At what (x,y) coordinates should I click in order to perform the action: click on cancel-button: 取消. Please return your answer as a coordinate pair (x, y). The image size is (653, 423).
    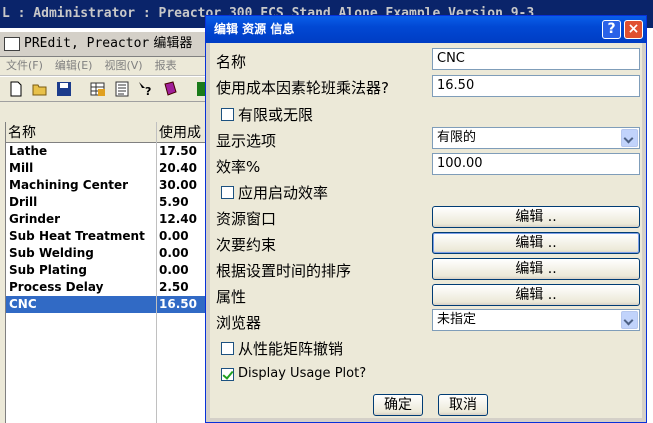
    Looking at the image, I should click on (463, 405).